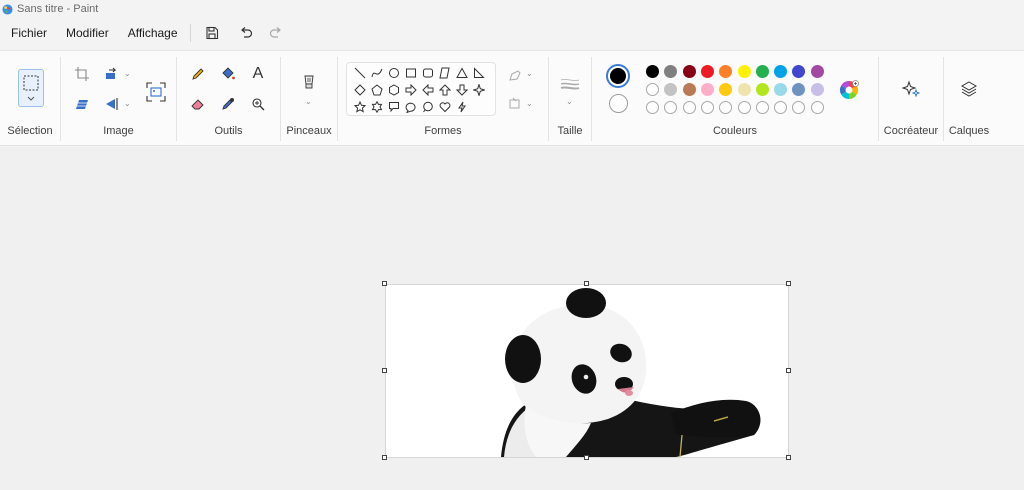 This screenshot has width=1024, height=490. I want to click on diamond-shape-button, so click(359, 89).